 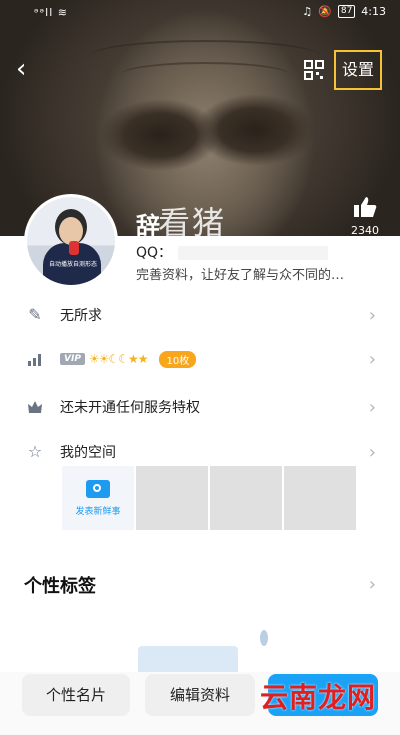 What do you see at coordinates (203, 655) in the screenshot?
I see `tags-illustration` at bounding box center [203, 655].